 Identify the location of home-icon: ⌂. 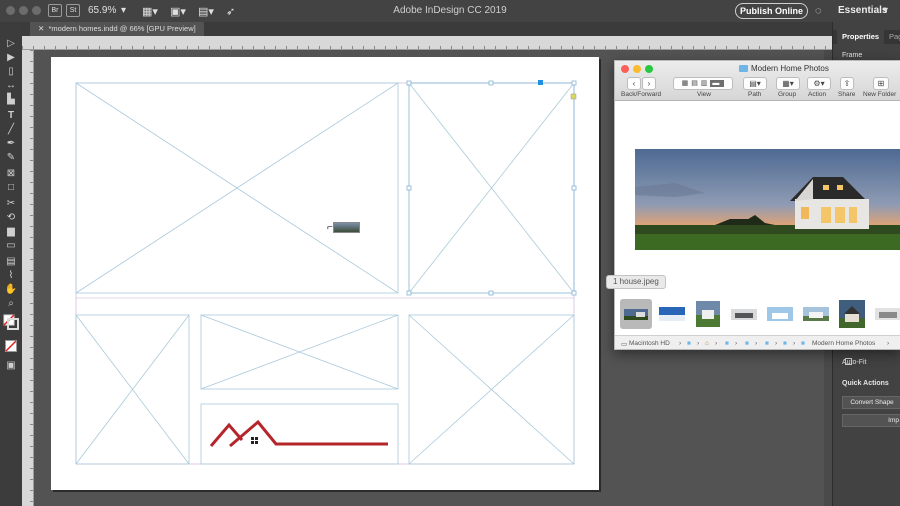
(707, 343).